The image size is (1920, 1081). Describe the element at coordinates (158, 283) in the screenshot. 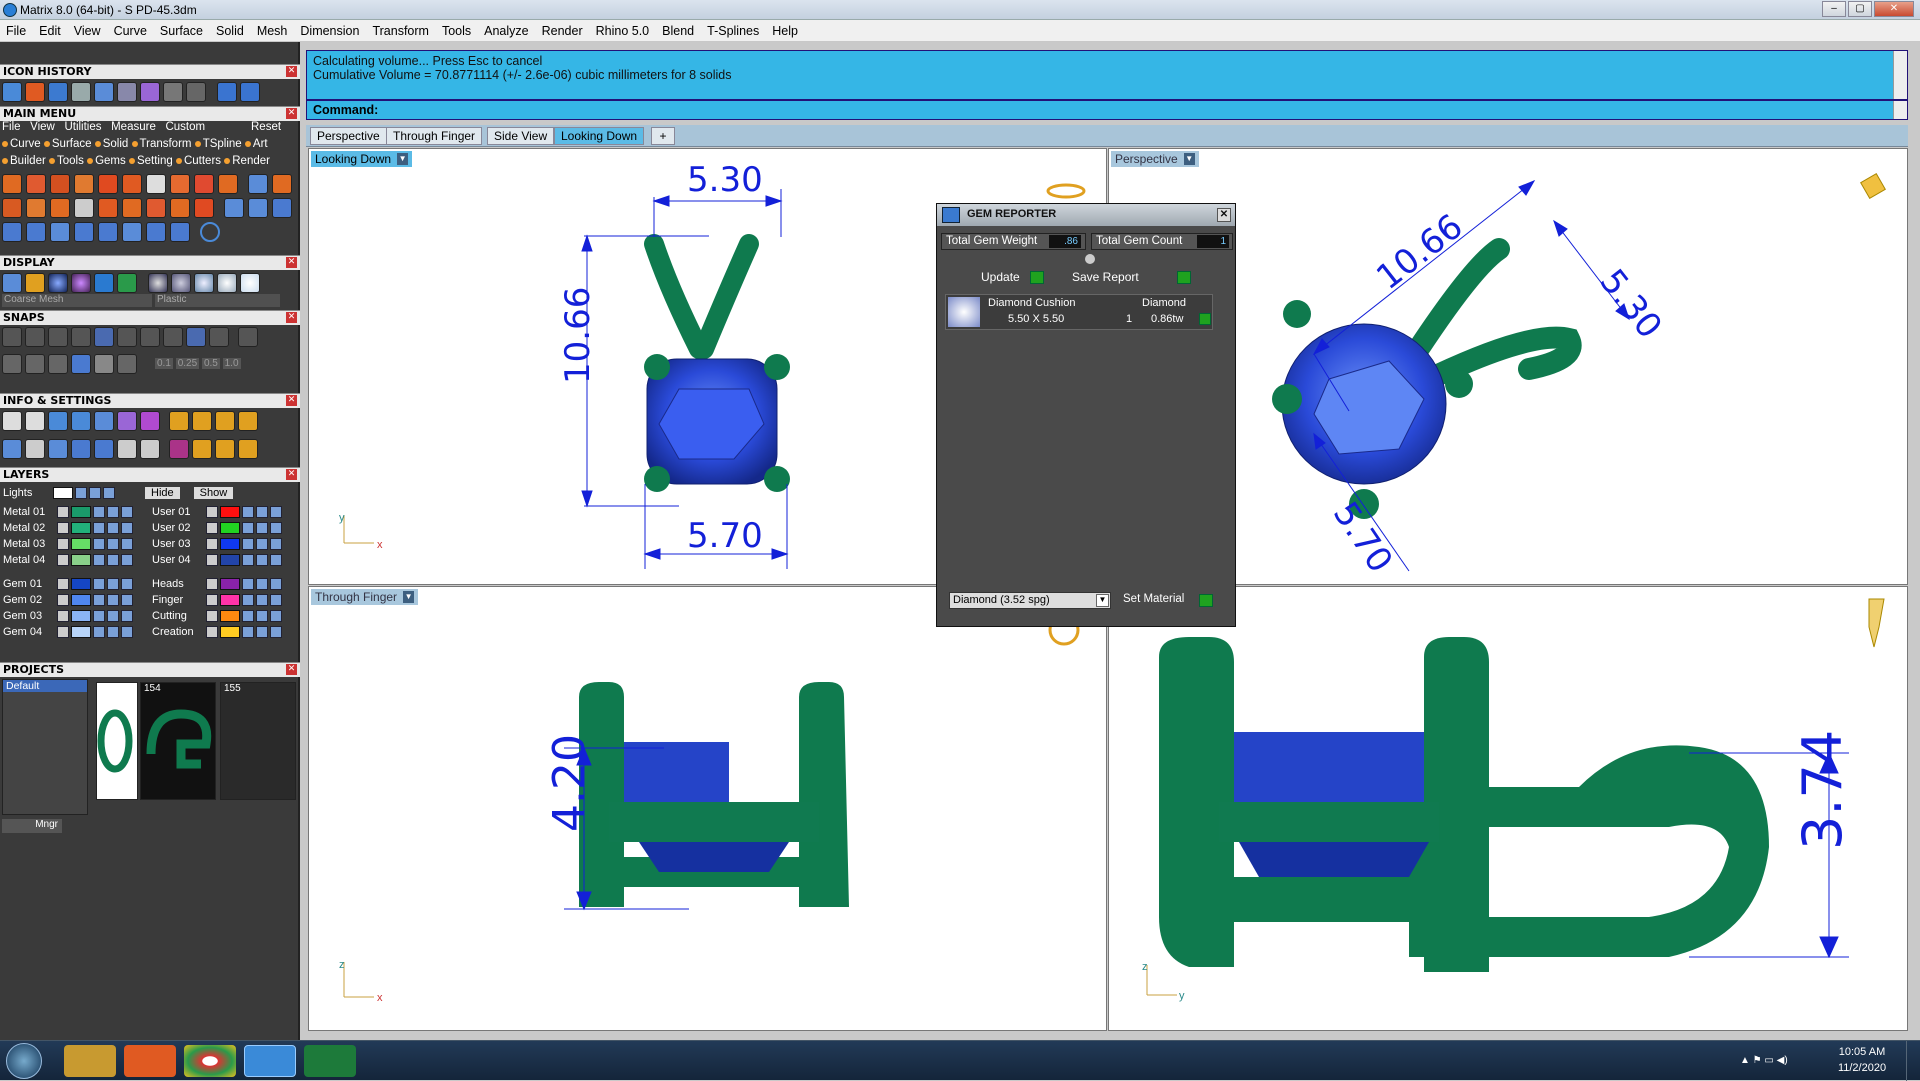

I see `material-icon` at that location.